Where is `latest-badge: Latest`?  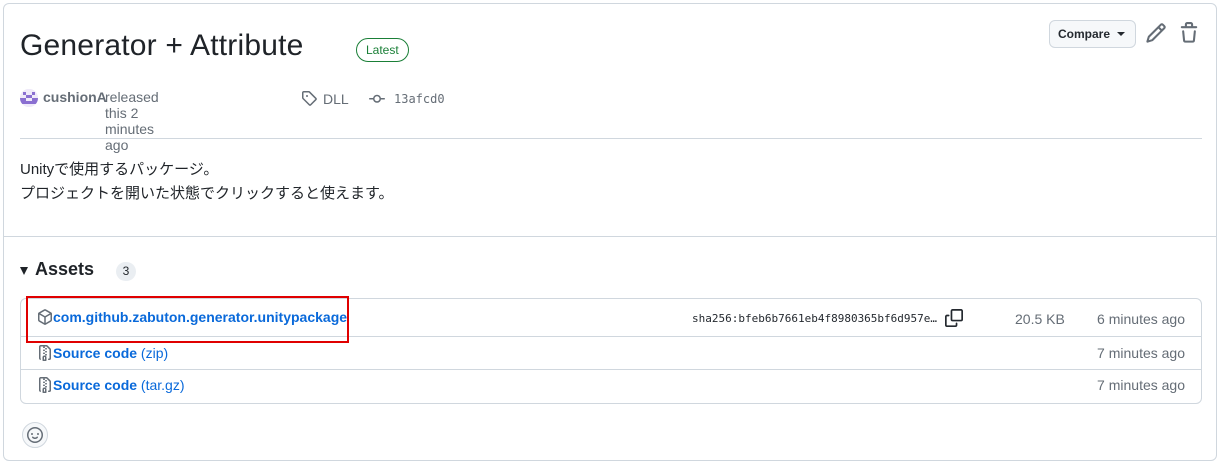
latest-badge: Latest is located at coordinates (382, 50).